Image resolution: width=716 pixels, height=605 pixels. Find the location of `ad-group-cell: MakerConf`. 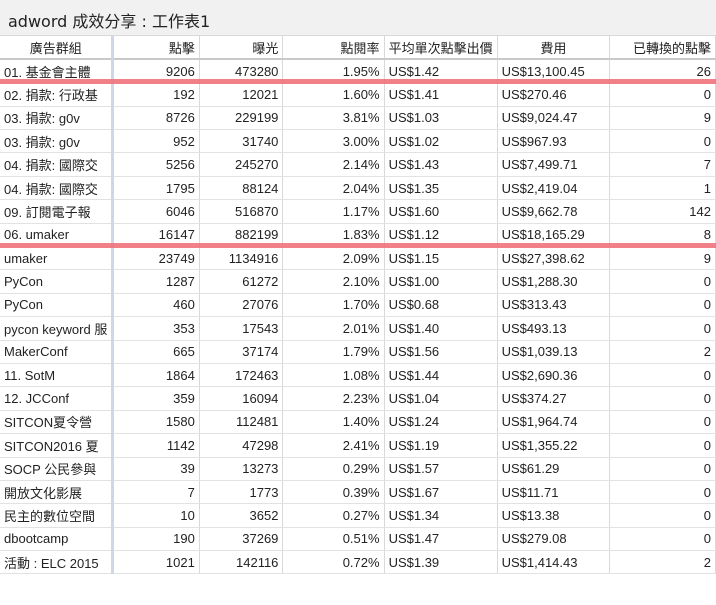

ad-group-cell: MakerConf is located at coordinates (57, 352).